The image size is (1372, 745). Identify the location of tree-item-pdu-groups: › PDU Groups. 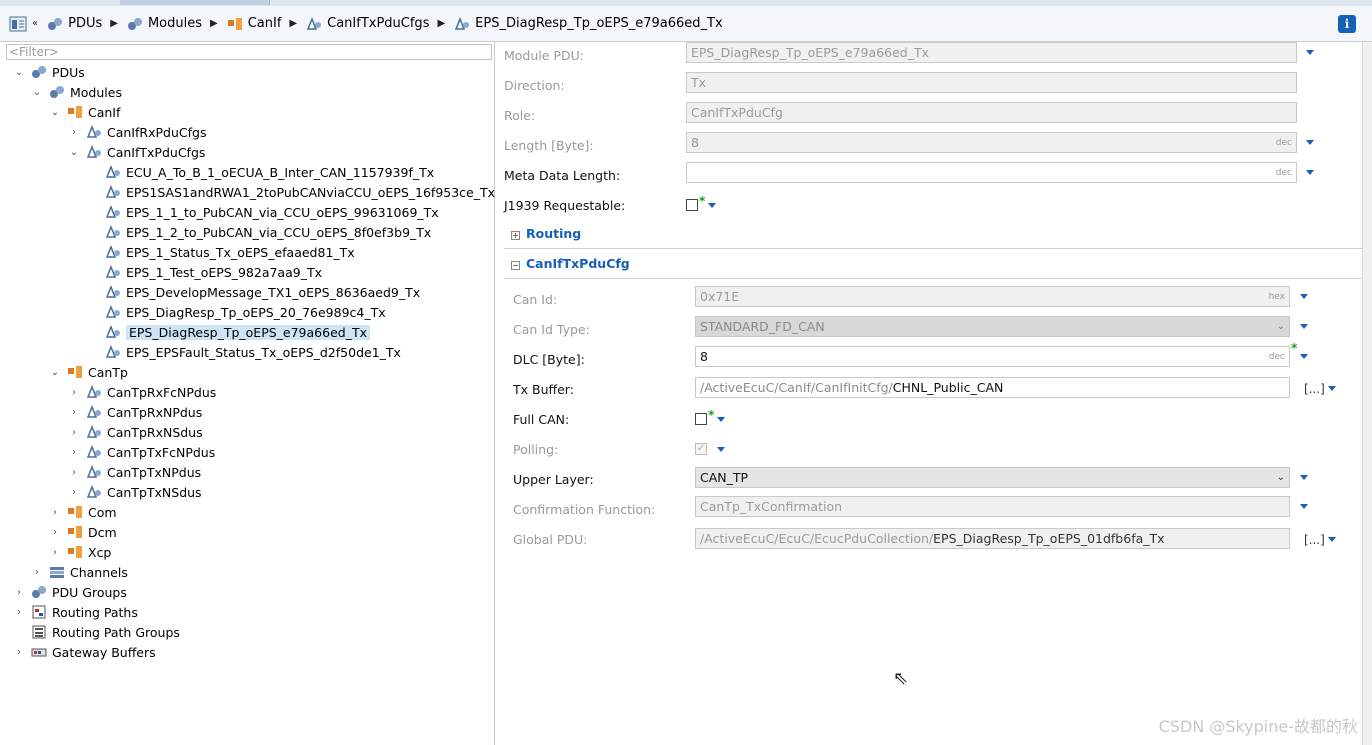
(69, 592).